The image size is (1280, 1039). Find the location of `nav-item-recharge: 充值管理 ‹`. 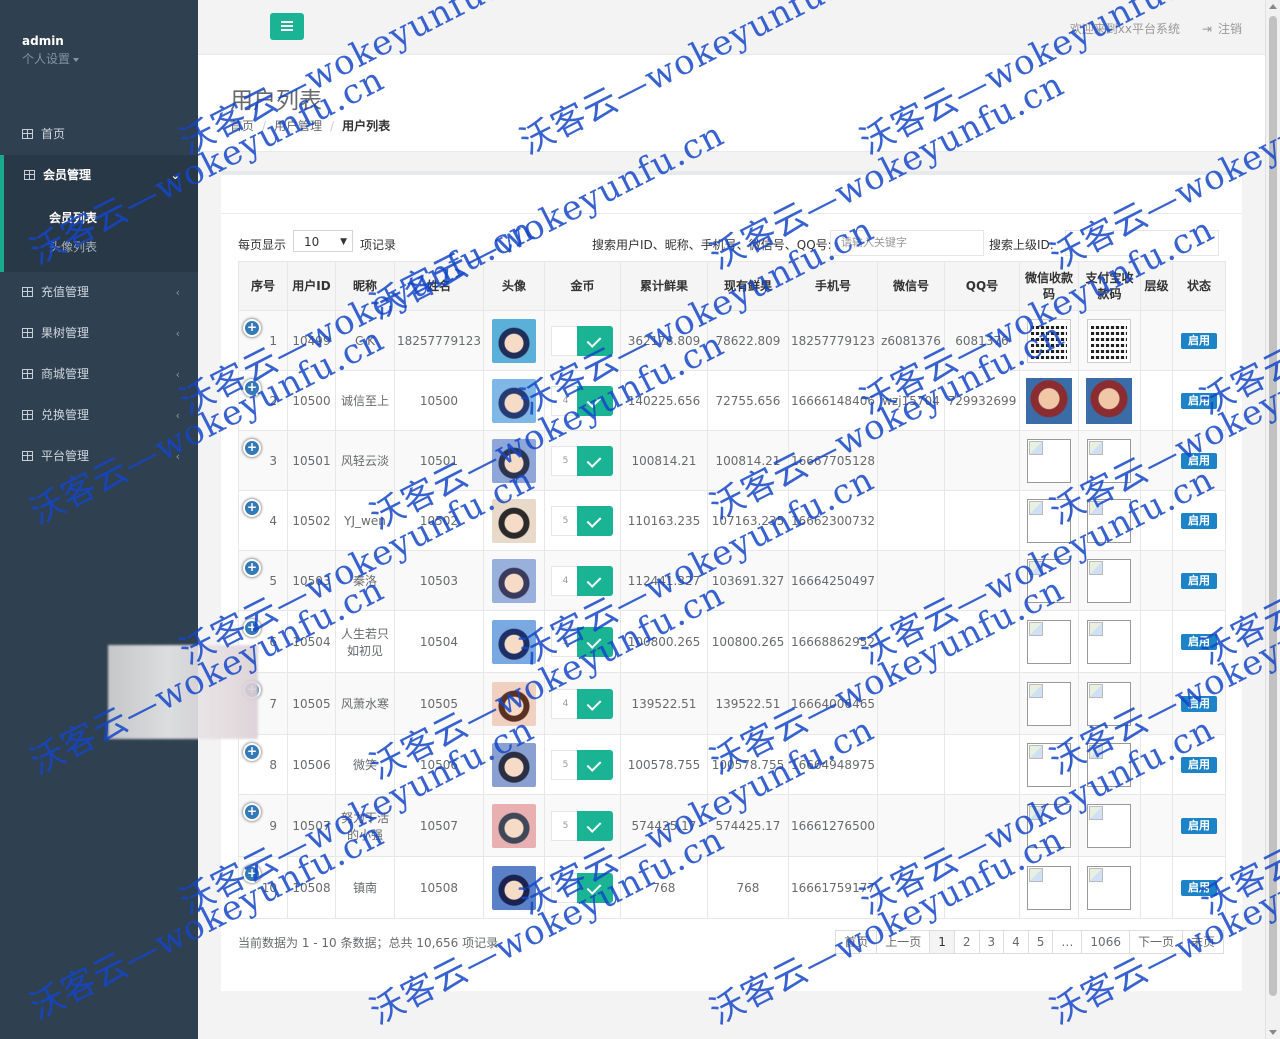

nav-item-recharge: 充值管理 ‹ is located at coordinates (99, 292).